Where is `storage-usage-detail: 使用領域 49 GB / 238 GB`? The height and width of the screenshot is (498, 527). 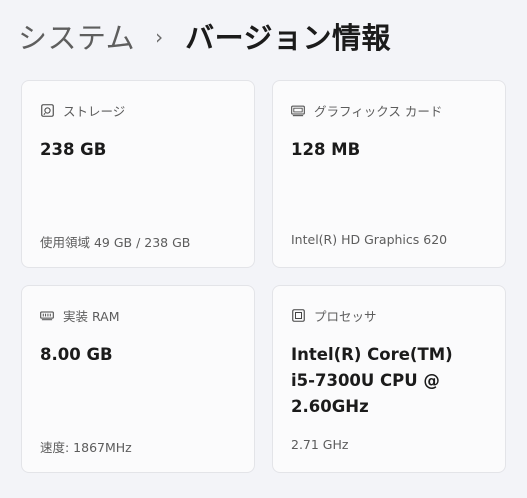
storage-usage-detail: 使用領域 49 GB / 238 GB is located at coordinates (115, 242).